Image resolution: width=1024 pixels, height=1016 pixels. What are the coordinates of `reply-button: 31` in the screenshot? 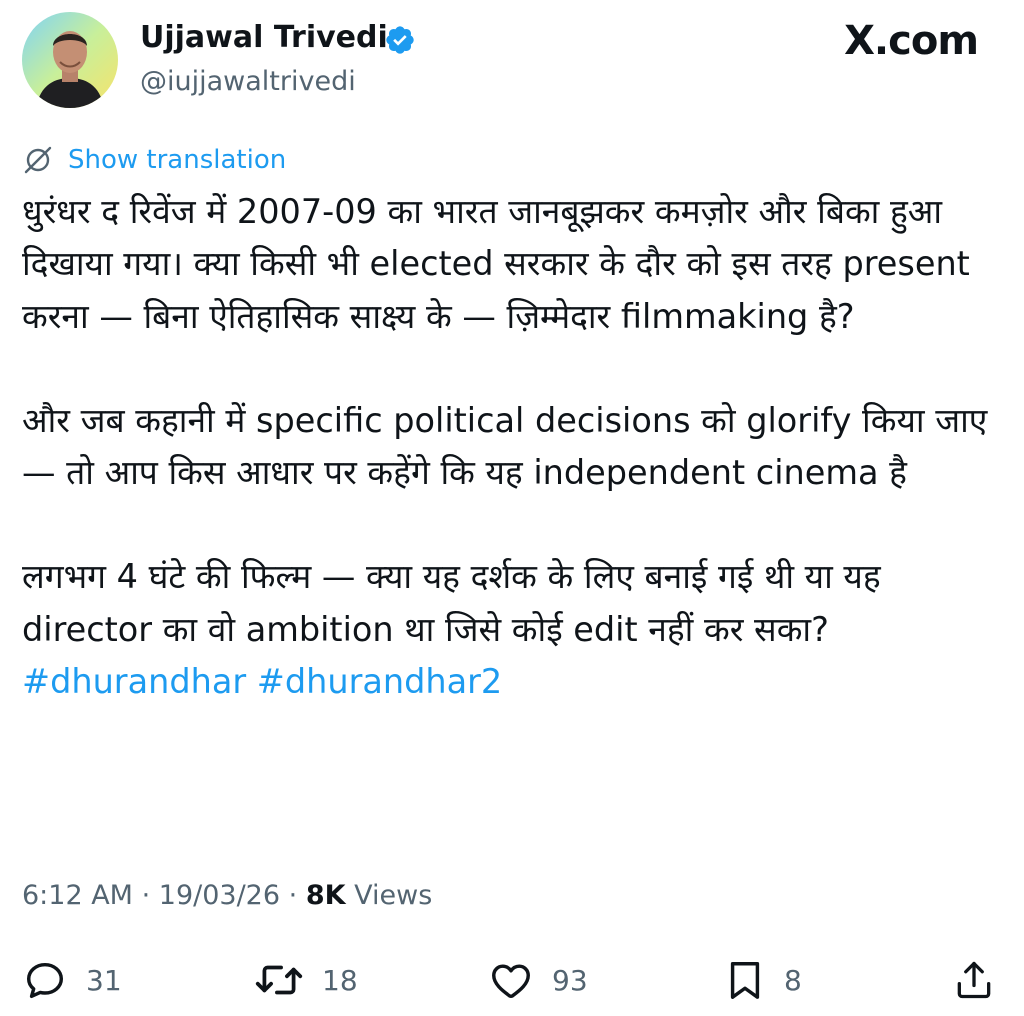 It's located at (72, 980).